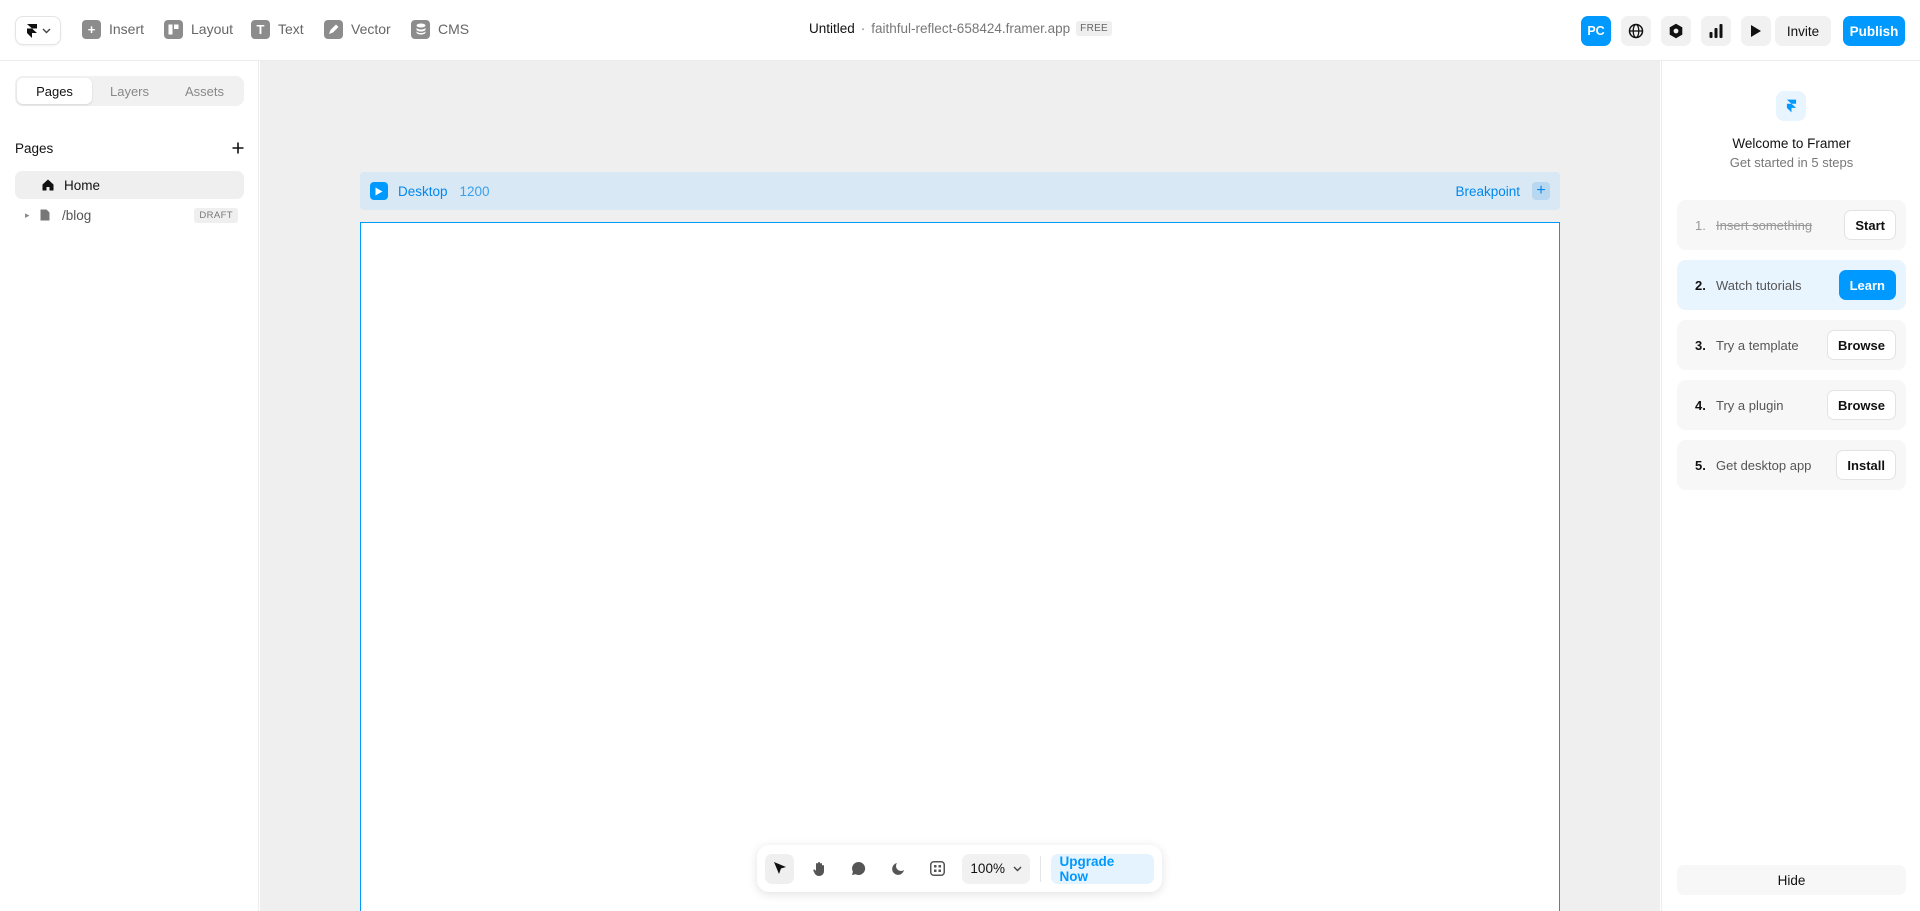  I want to click on step-label: Get desktop app, so click(1764, 465).